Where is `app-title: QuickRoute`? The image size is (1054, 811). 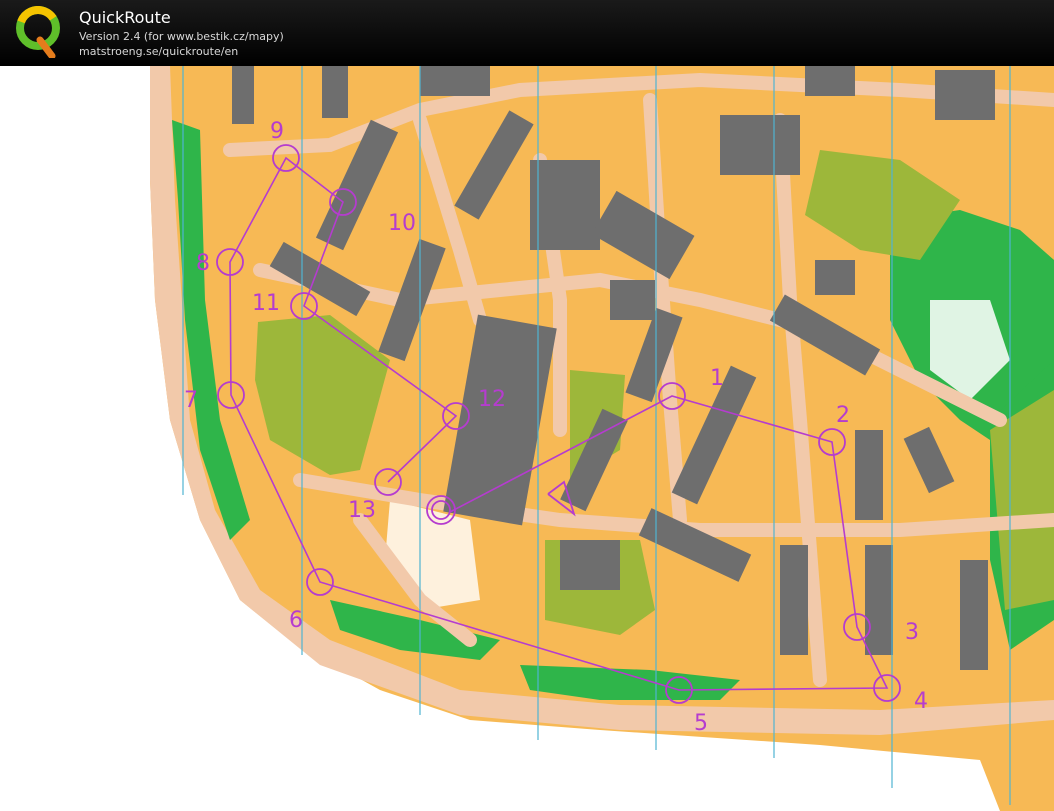 app-title: QuickRoute is located at coordinates (125, 17).